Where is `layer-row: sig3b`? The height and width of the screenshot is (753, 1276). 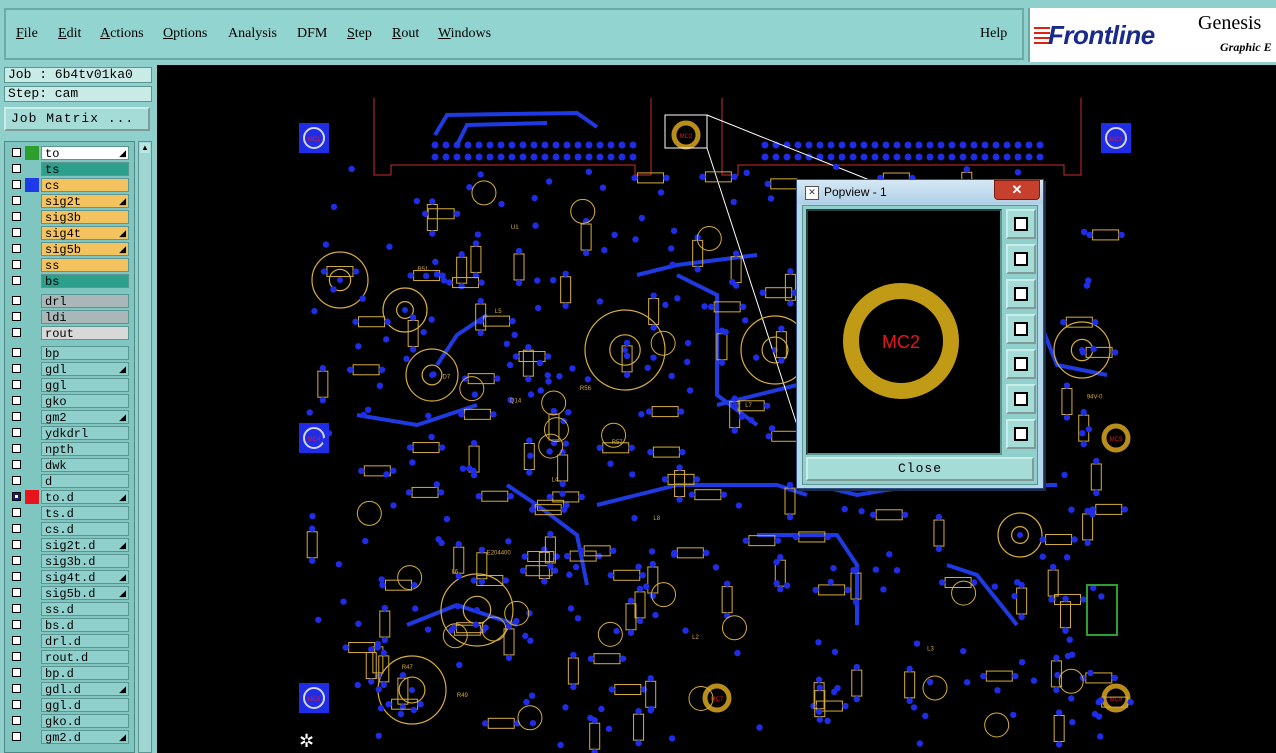 layer-row: sig3b is located at coordinates (69, 217).